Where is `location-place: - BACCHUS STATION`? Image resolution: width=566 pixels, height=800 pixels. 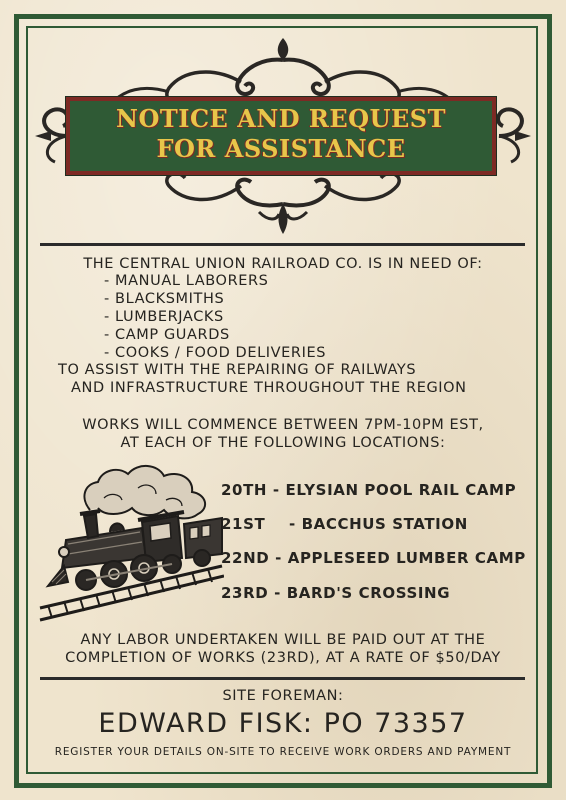
location-place: - BACCHUS STATION is located at coordinates (378, 524).